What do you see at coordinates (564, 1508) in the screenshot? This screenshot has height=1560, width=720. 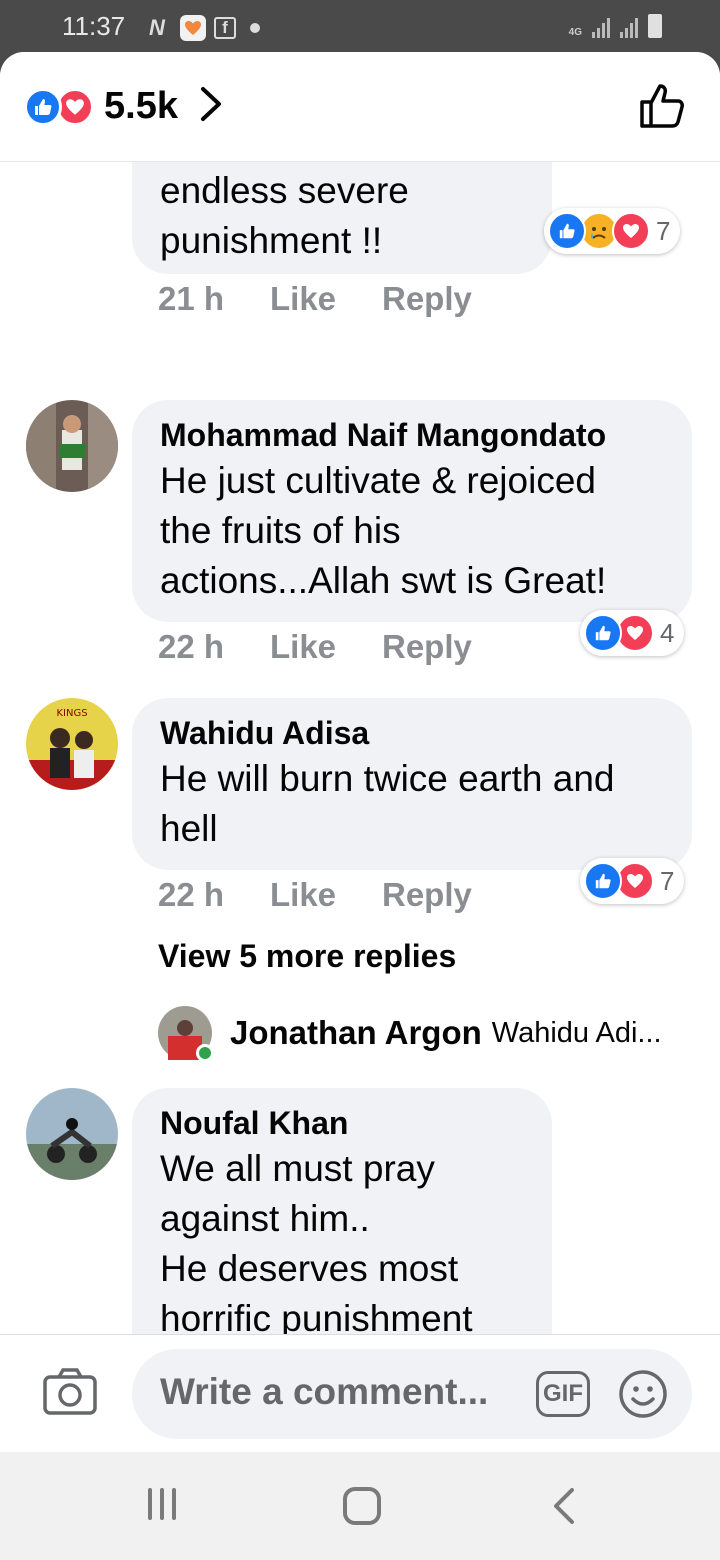 I see `back-icon` at bounding box center [564, 1508].